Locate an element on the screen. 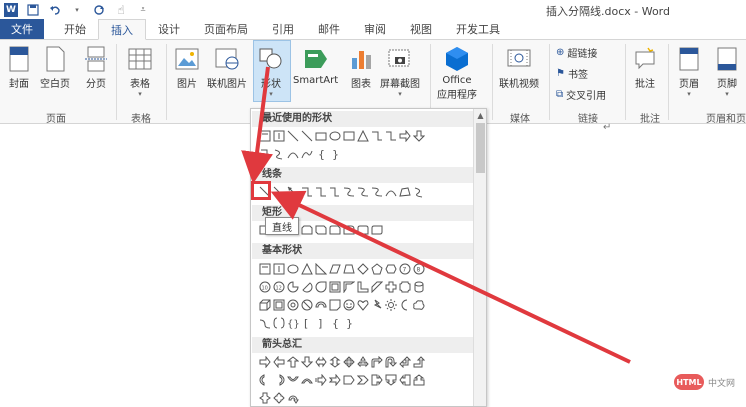 The width and height of the screenshot is (746, 407). curved-arrow-connector-shape-icon is located at coordinates (363, 192).